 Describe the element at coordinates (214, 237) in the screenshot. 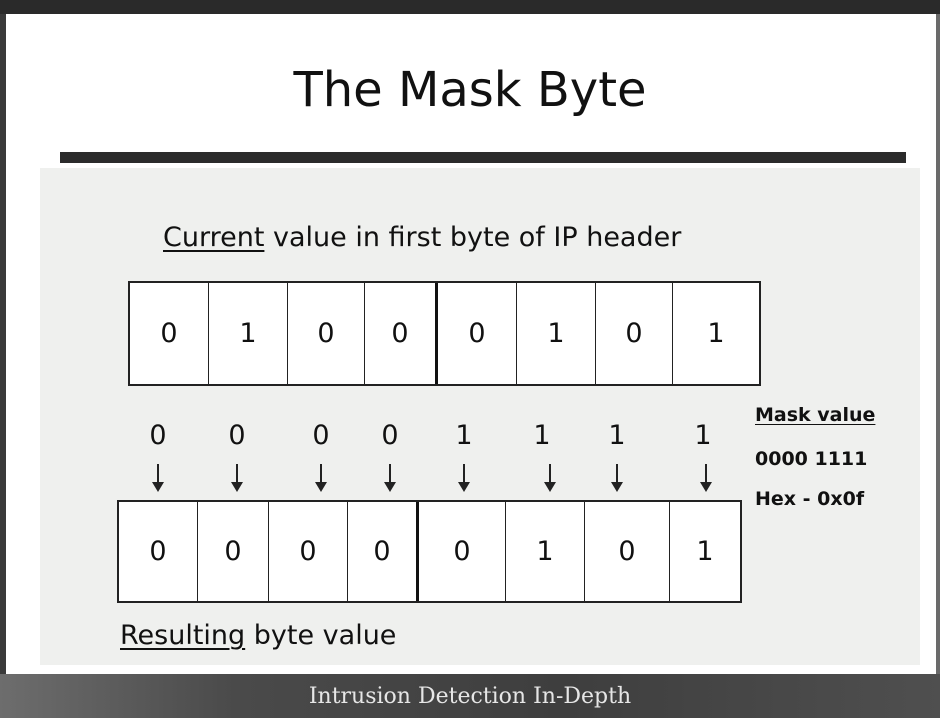

I see `current-label-emphasis: Current` at that location.